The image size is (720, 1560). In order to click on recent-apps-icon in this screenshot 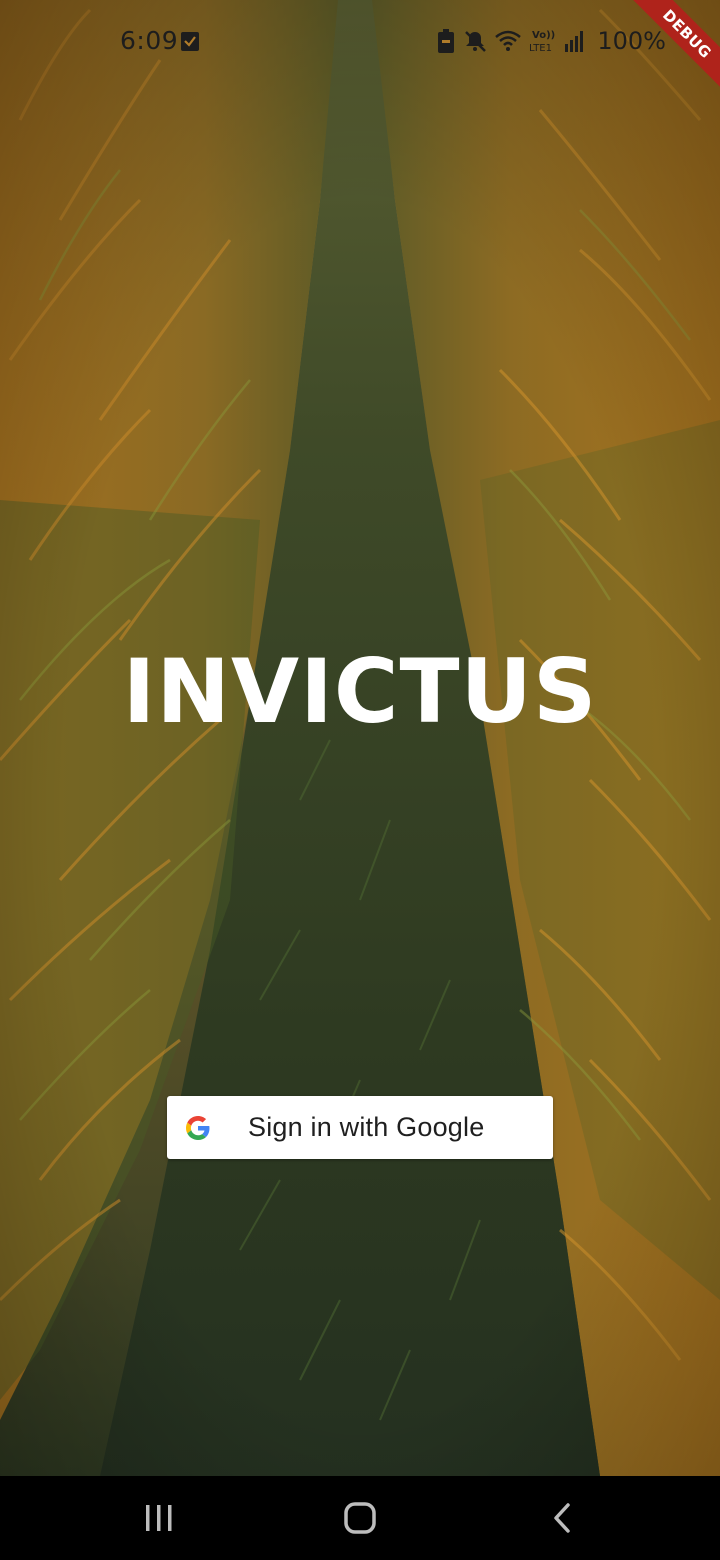, I will do `click(159, 1518)`.